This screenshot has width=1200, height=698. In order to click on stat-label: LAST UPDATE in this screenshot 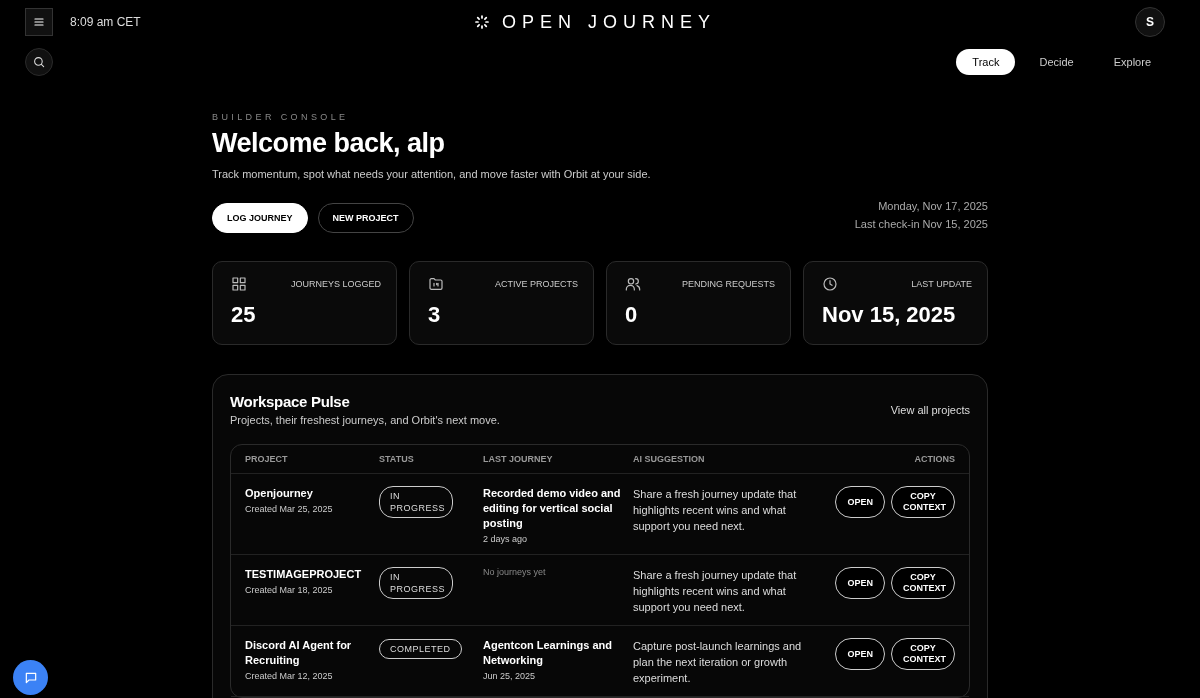, I will do `click(941, 284)`.